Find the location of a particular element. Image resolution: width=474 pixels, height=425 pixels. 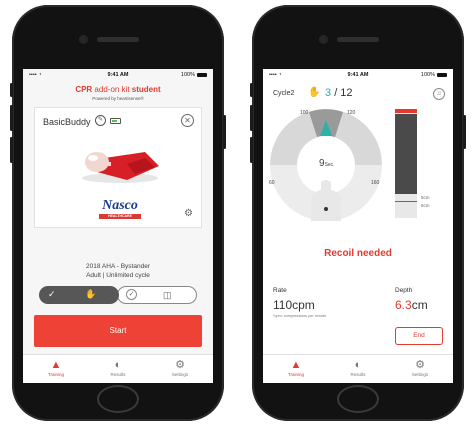

device-name: BasicBuddy is located at coordinates (67, 122).